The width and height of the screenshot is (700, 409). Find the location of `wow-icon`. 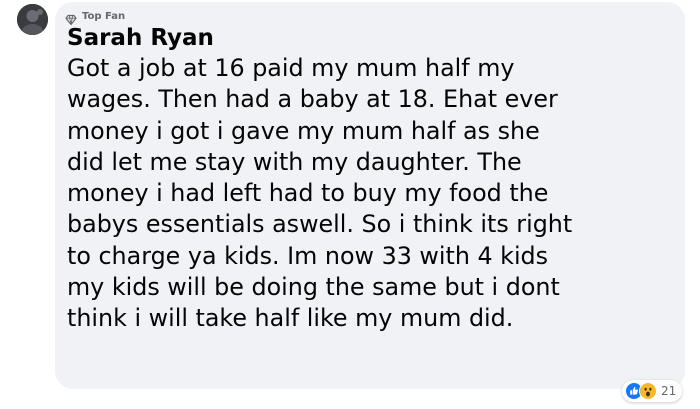

wow-icon is located at coordinates (648, 391).